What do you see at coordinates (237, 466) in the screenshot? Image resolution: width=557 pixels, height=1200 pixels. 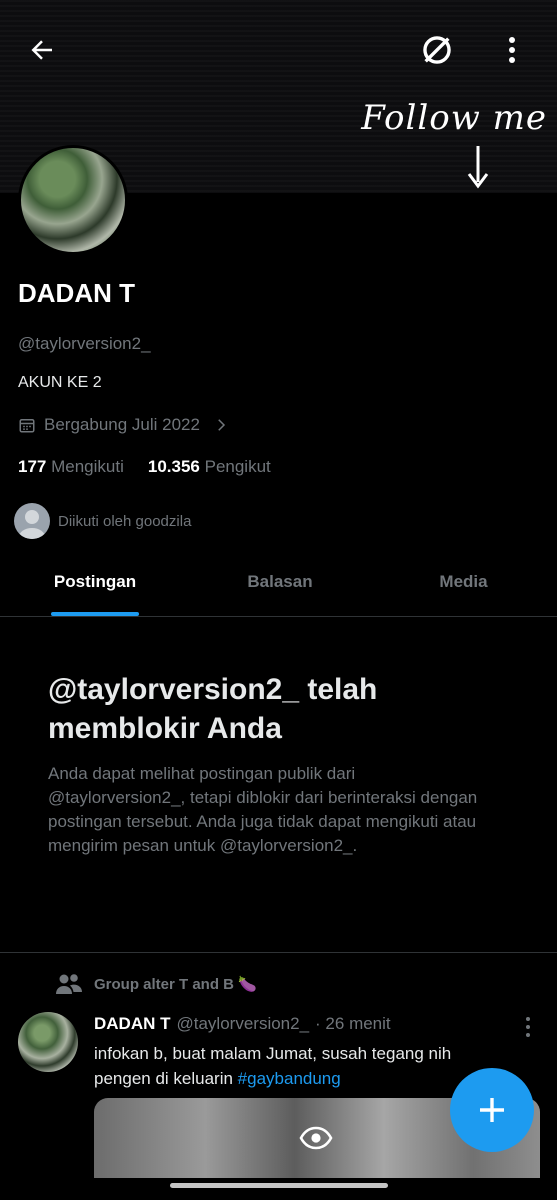 I see `followers-label: Pengikut` at bounding box center [237, 466].